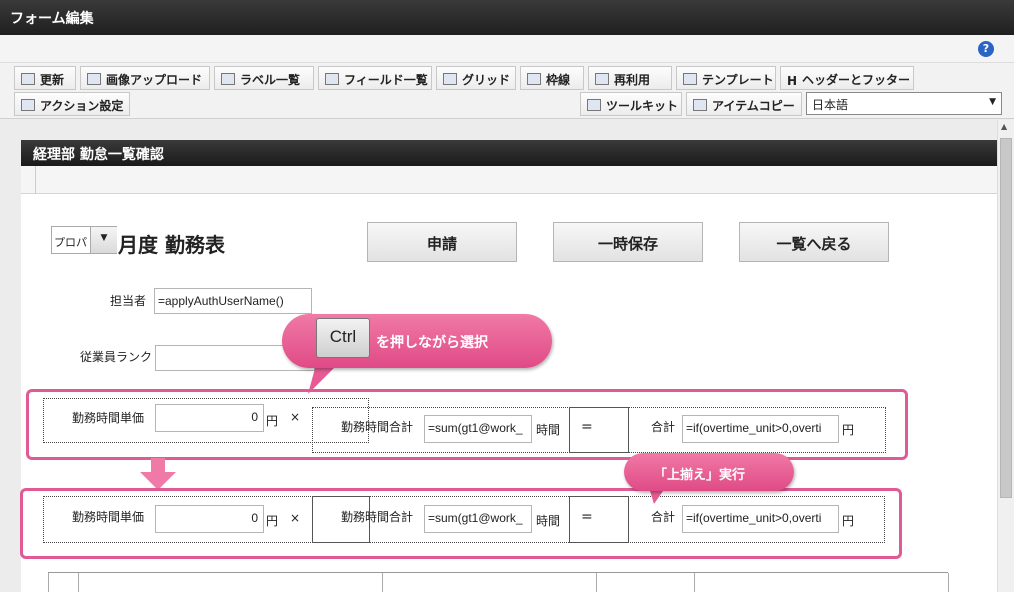 This screenshot has height=592, width=1014. What do you see at coordinates (98, 155) in the screenshot?
I see `form-header-title: 経理部 勤怠一覧確認` at bounding box center [98, 155].